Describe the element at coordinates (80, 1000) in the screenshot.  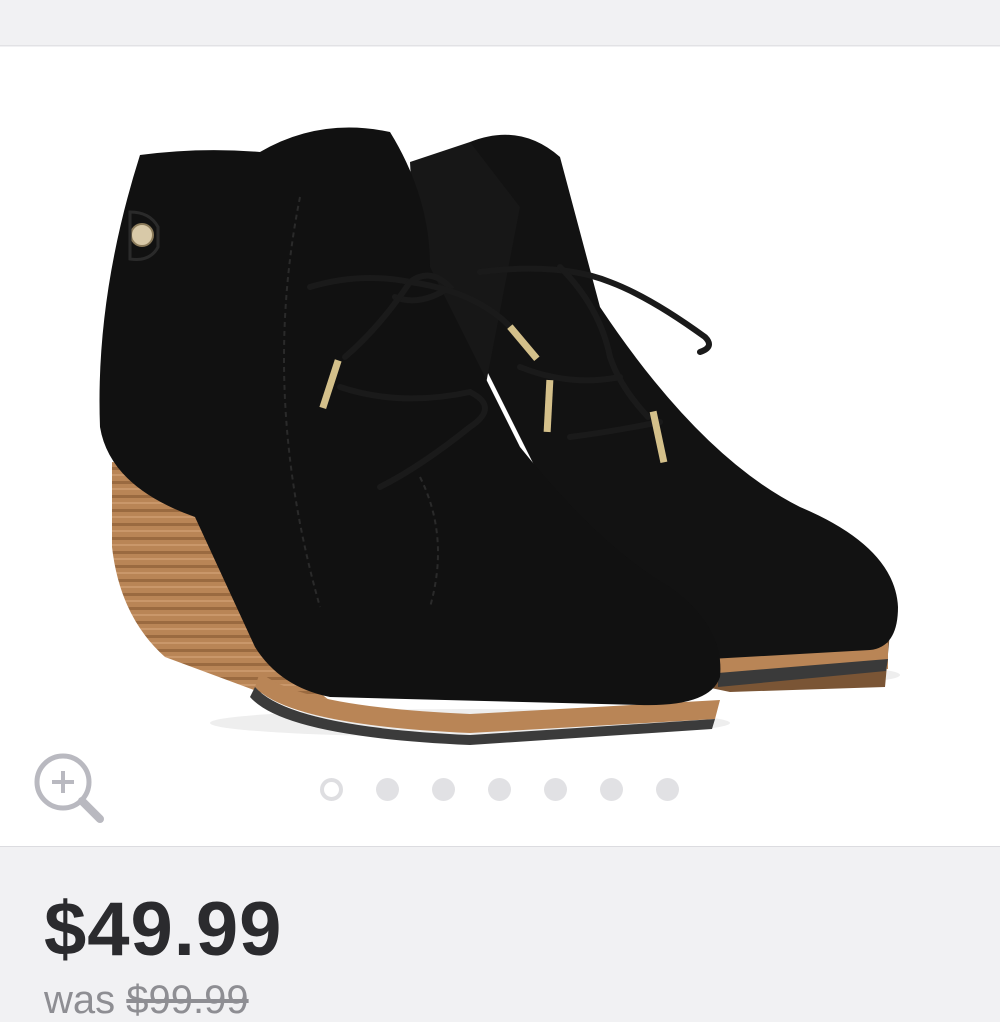
I see `was-label: was` at that location.